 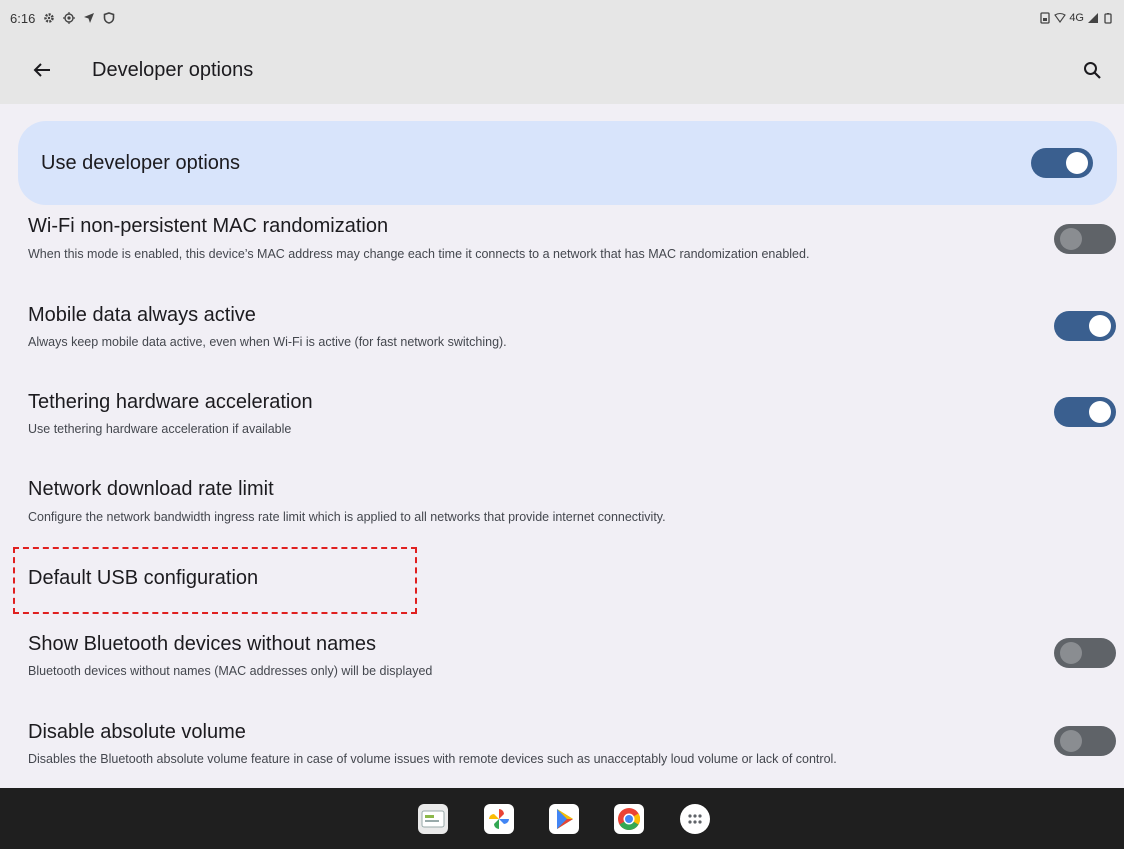 I want to click on search-icon, so click(x=1092, y=70).